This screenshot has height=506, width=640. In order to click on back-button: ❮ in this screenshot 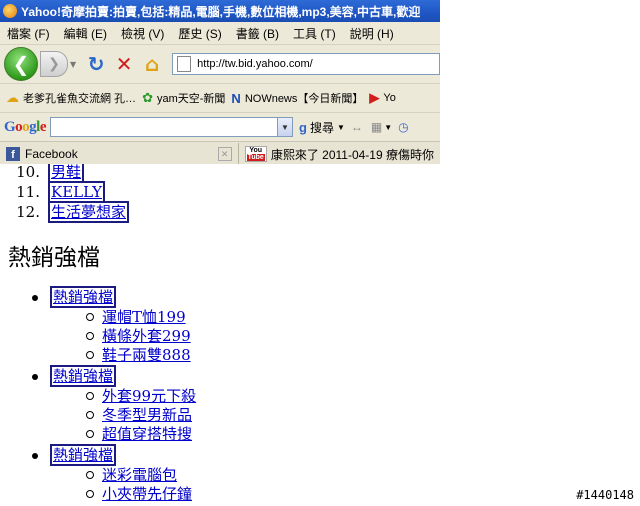, I will do `click(21, 64)`.